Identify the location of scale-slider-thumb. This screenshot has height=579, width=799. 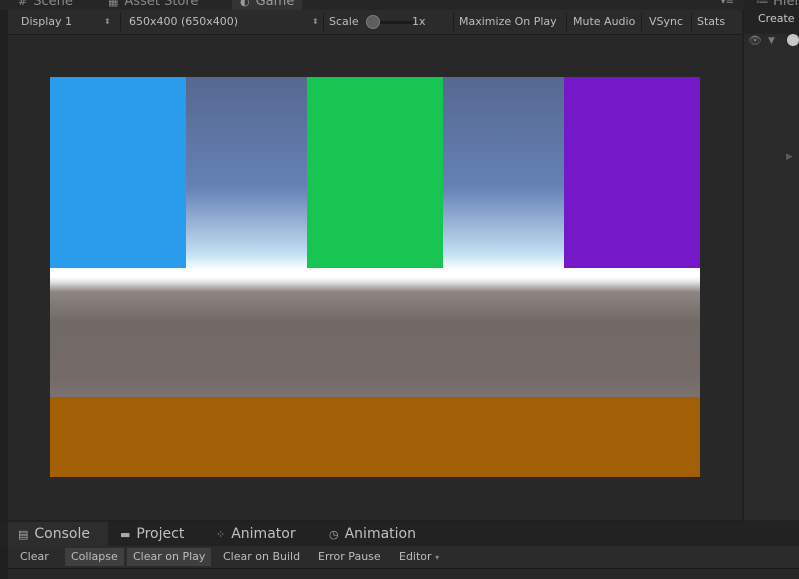
(373, 22).